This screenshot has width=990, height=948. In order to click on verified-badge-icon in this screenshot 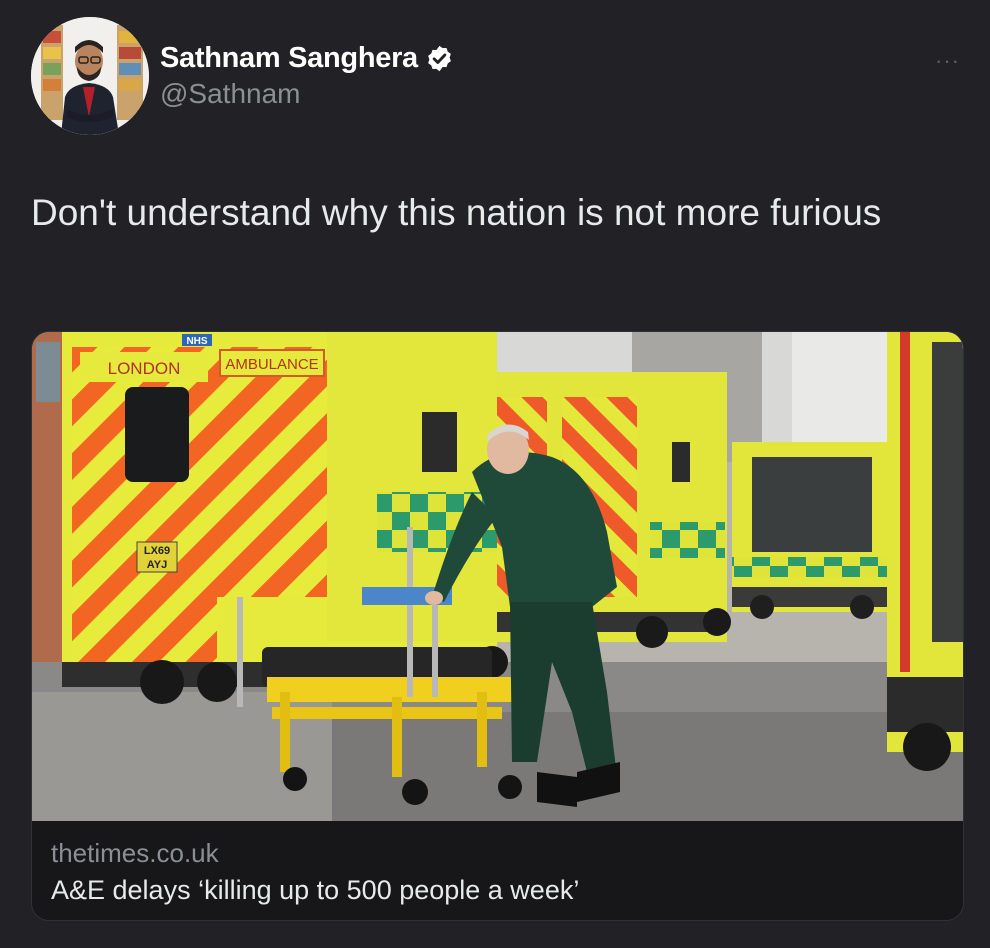, I will do `click(439, 58)`.